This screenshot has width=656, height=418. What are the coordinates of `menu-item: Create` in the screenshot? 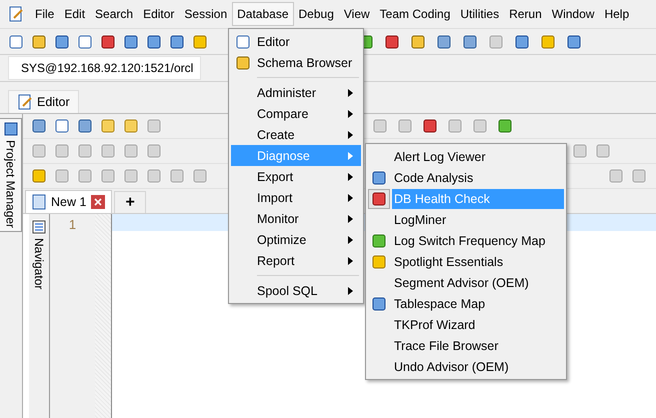 It's located at (296, 134).